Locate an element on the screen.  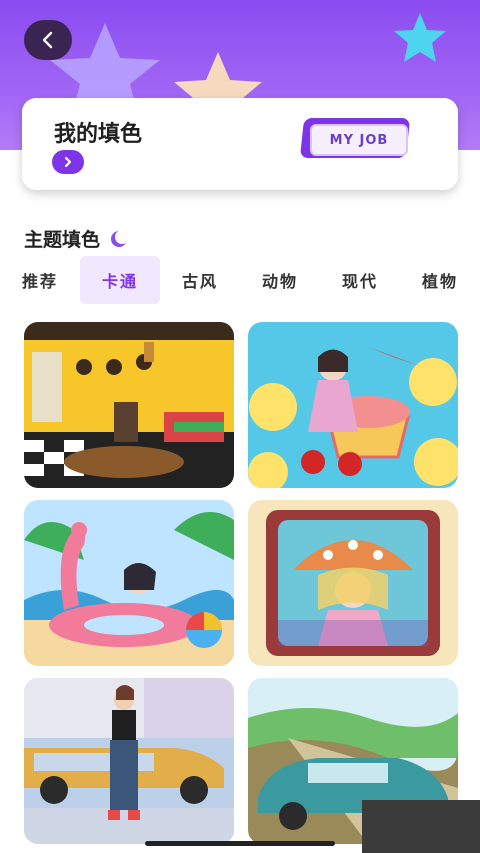
mushroom-girl-image is located at coordinates (353, 583).